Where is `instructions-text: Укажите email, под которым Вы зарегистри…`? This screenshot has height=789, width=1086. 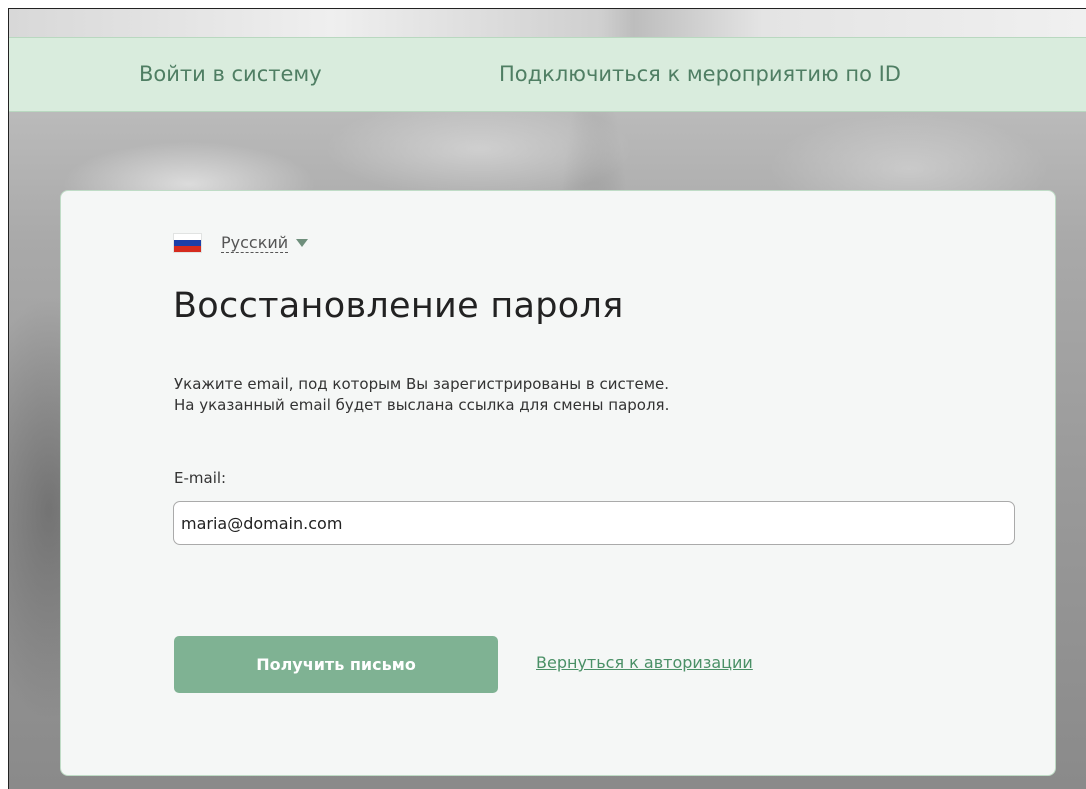 instructions-text: Укажите email, под которым Вы зарегистри… is located at coordinates (421, 395).